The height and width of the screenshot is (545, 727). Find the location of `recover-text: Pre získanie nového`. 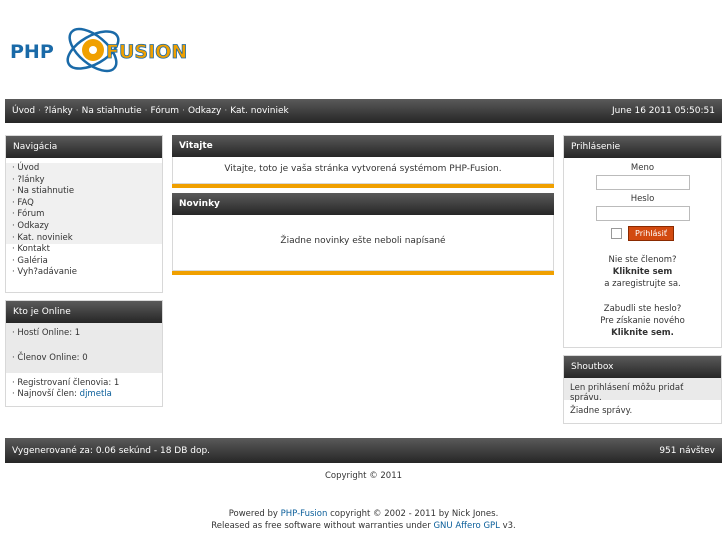

recover-text: Pre získanie nového is located at coordinates (642, 321).